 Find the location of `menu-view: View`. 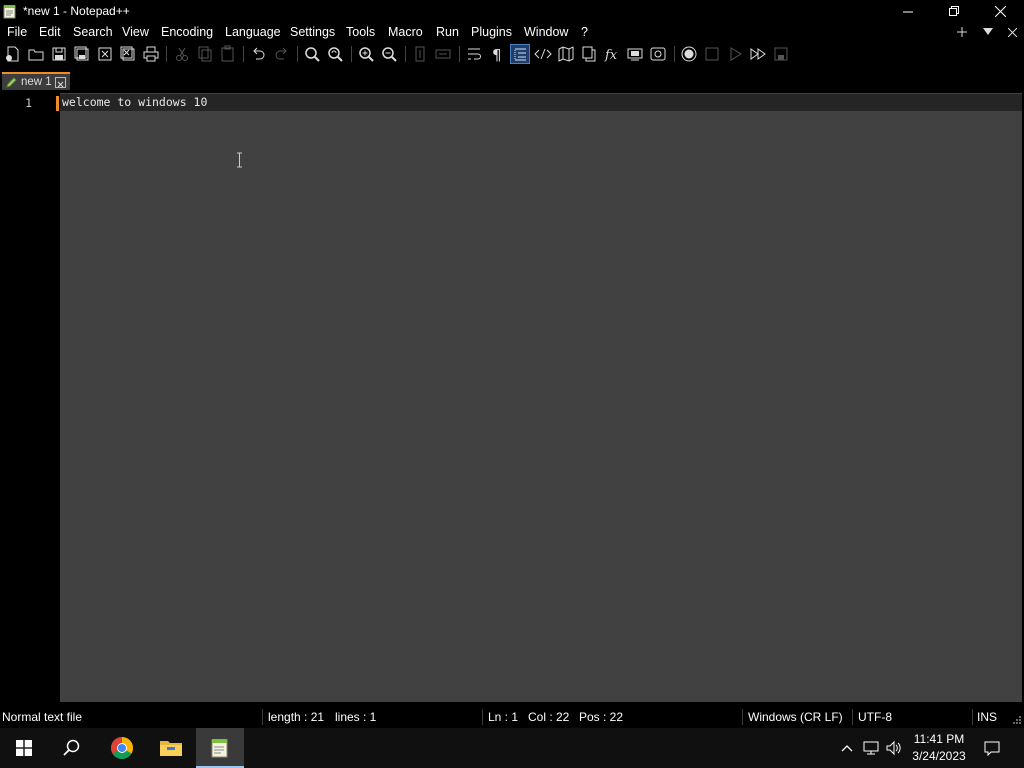

menu-view: View is located at coordinates (135, 32).